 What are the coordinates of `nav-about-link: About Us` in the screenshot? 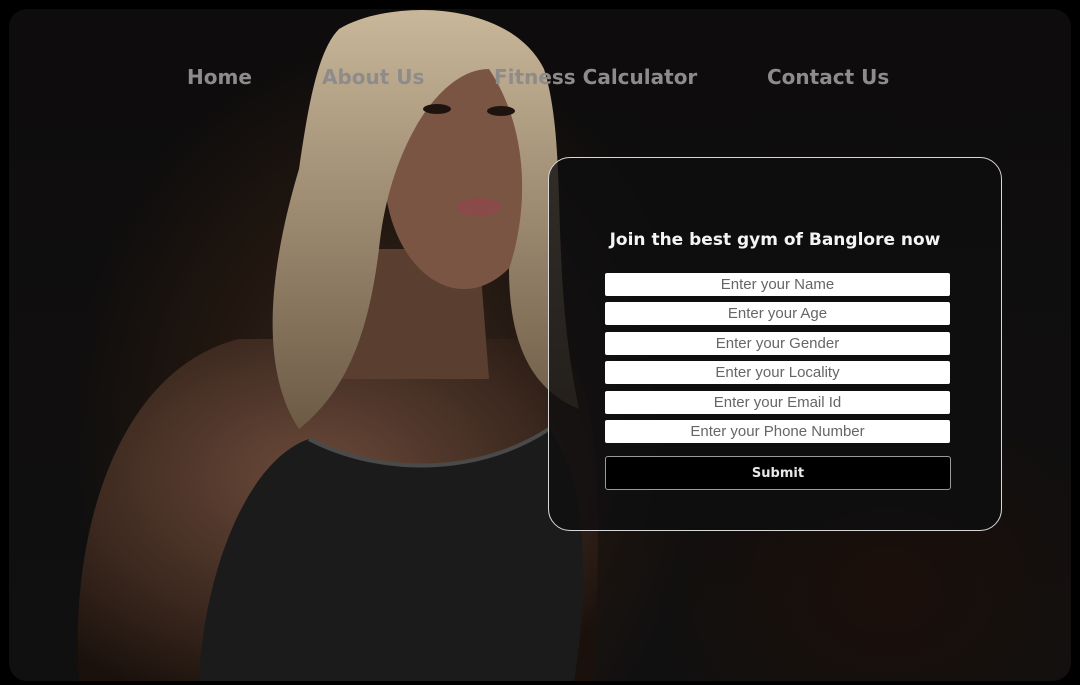 It's located at (373, 77).